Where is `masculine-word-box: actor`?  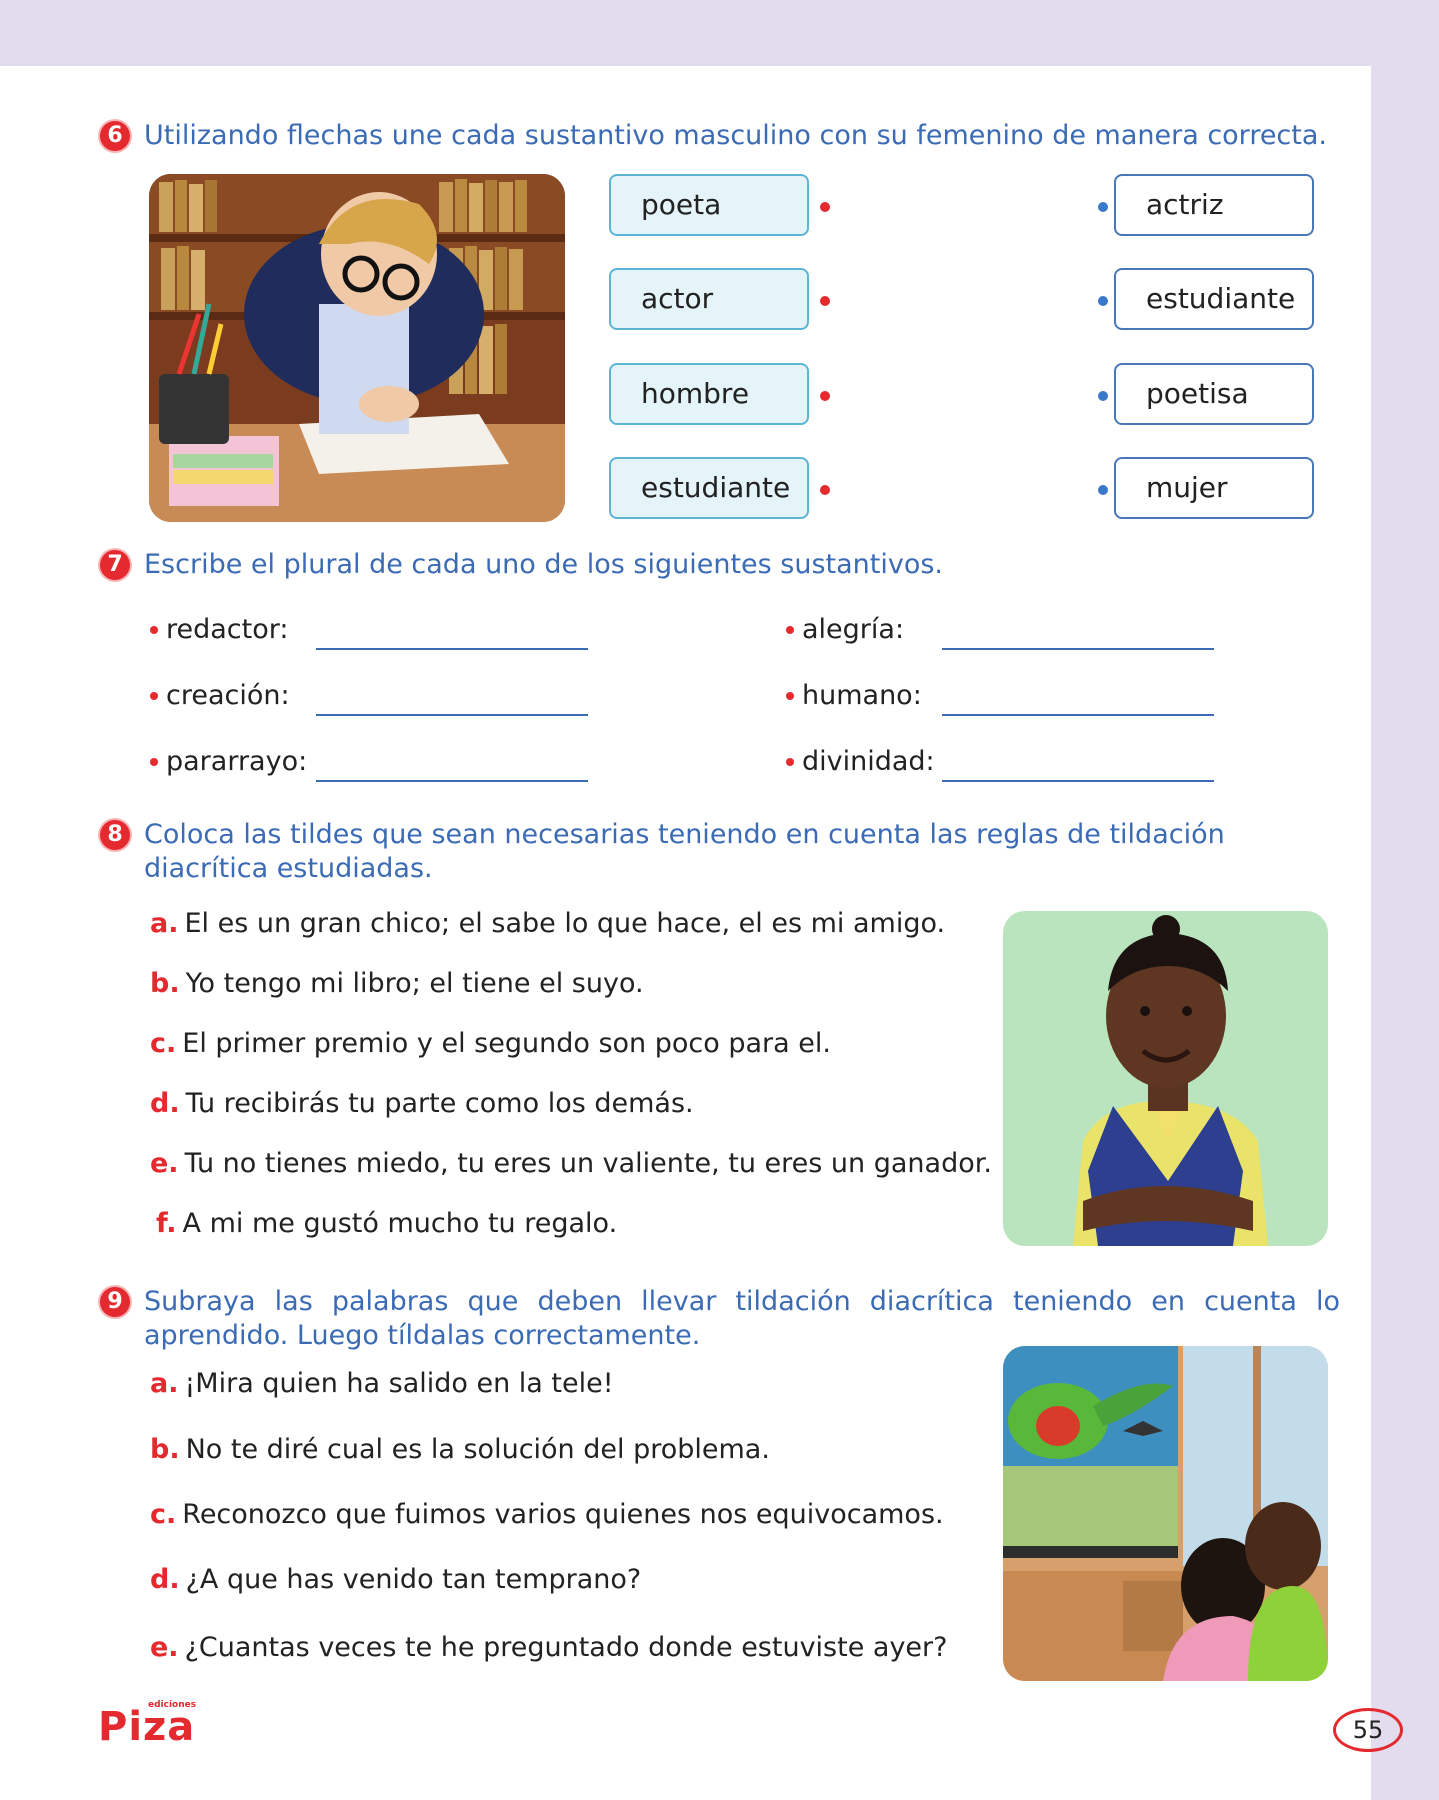
masculine-word-box: actor is located at coordinates (709, 299).